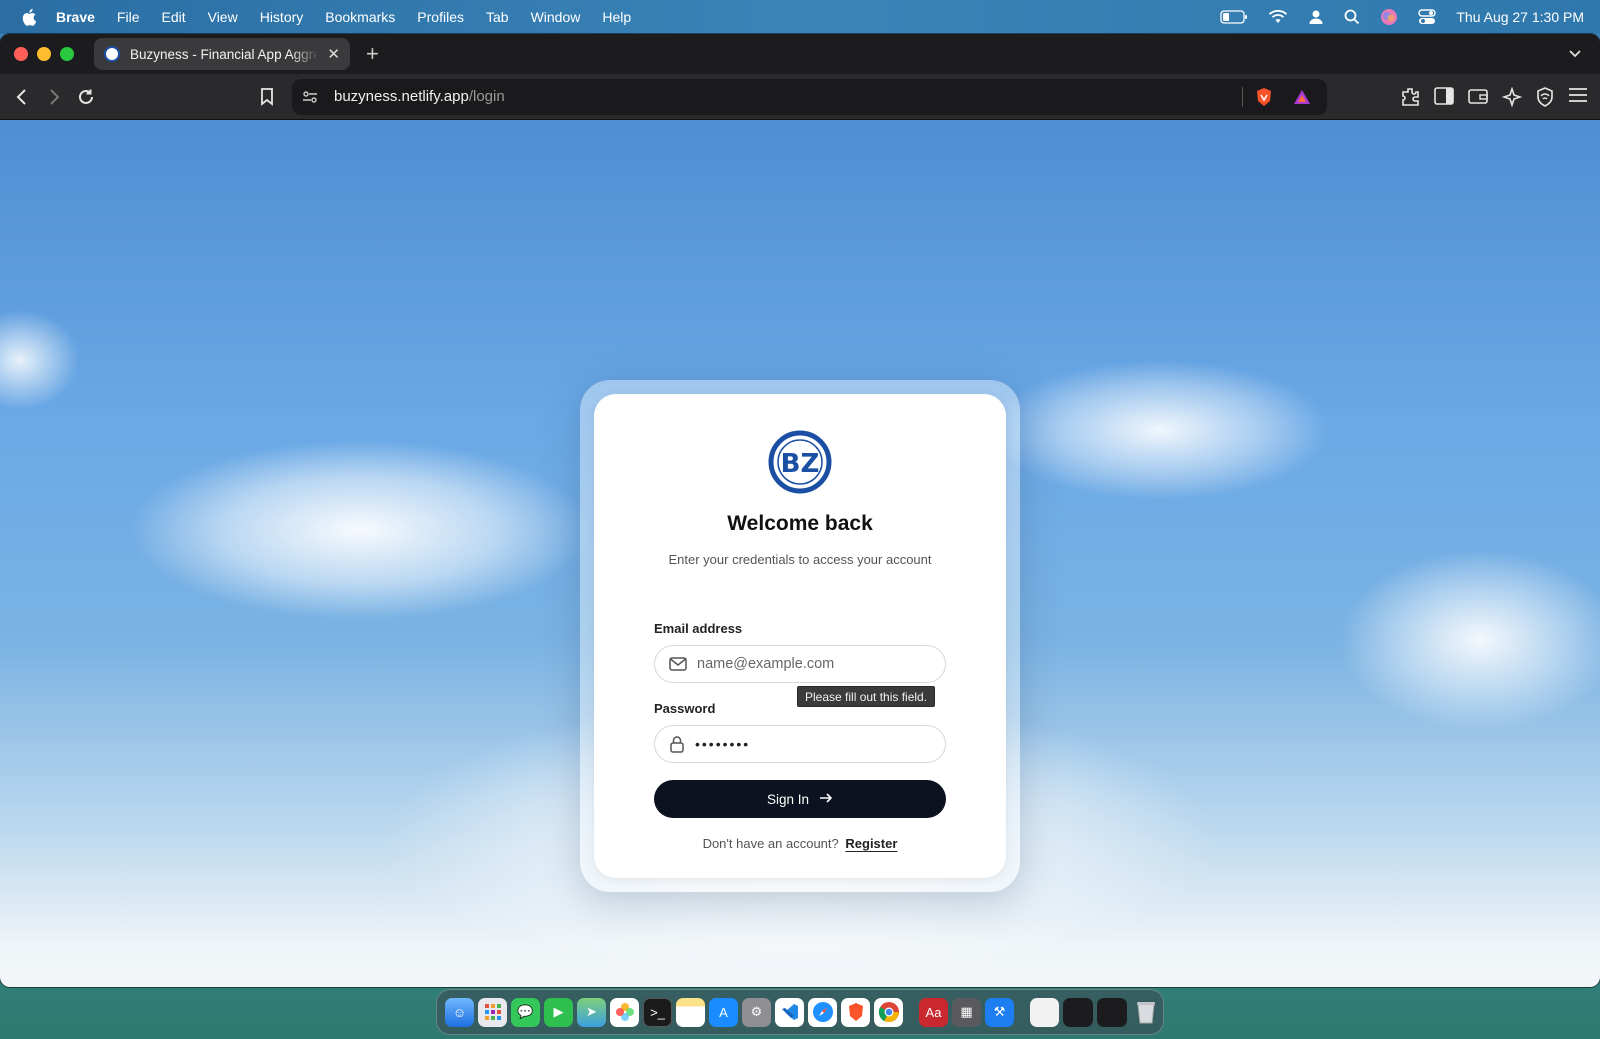 The width and height of the screenshot is (1600, 1039). What do you see at coordinates (497, 17) in the screenshot?
I see `menu-tab: Tab` at bounding box center [497, 17].